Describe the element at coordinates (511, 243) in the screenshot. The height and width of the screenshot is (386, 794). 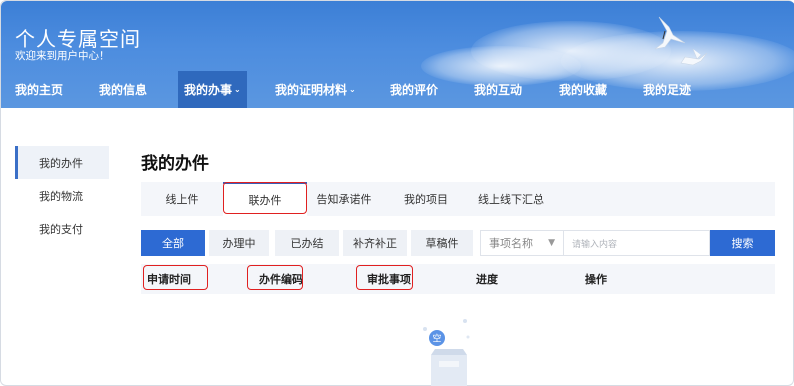
I see `field-select-value: 事项名称` at that location.